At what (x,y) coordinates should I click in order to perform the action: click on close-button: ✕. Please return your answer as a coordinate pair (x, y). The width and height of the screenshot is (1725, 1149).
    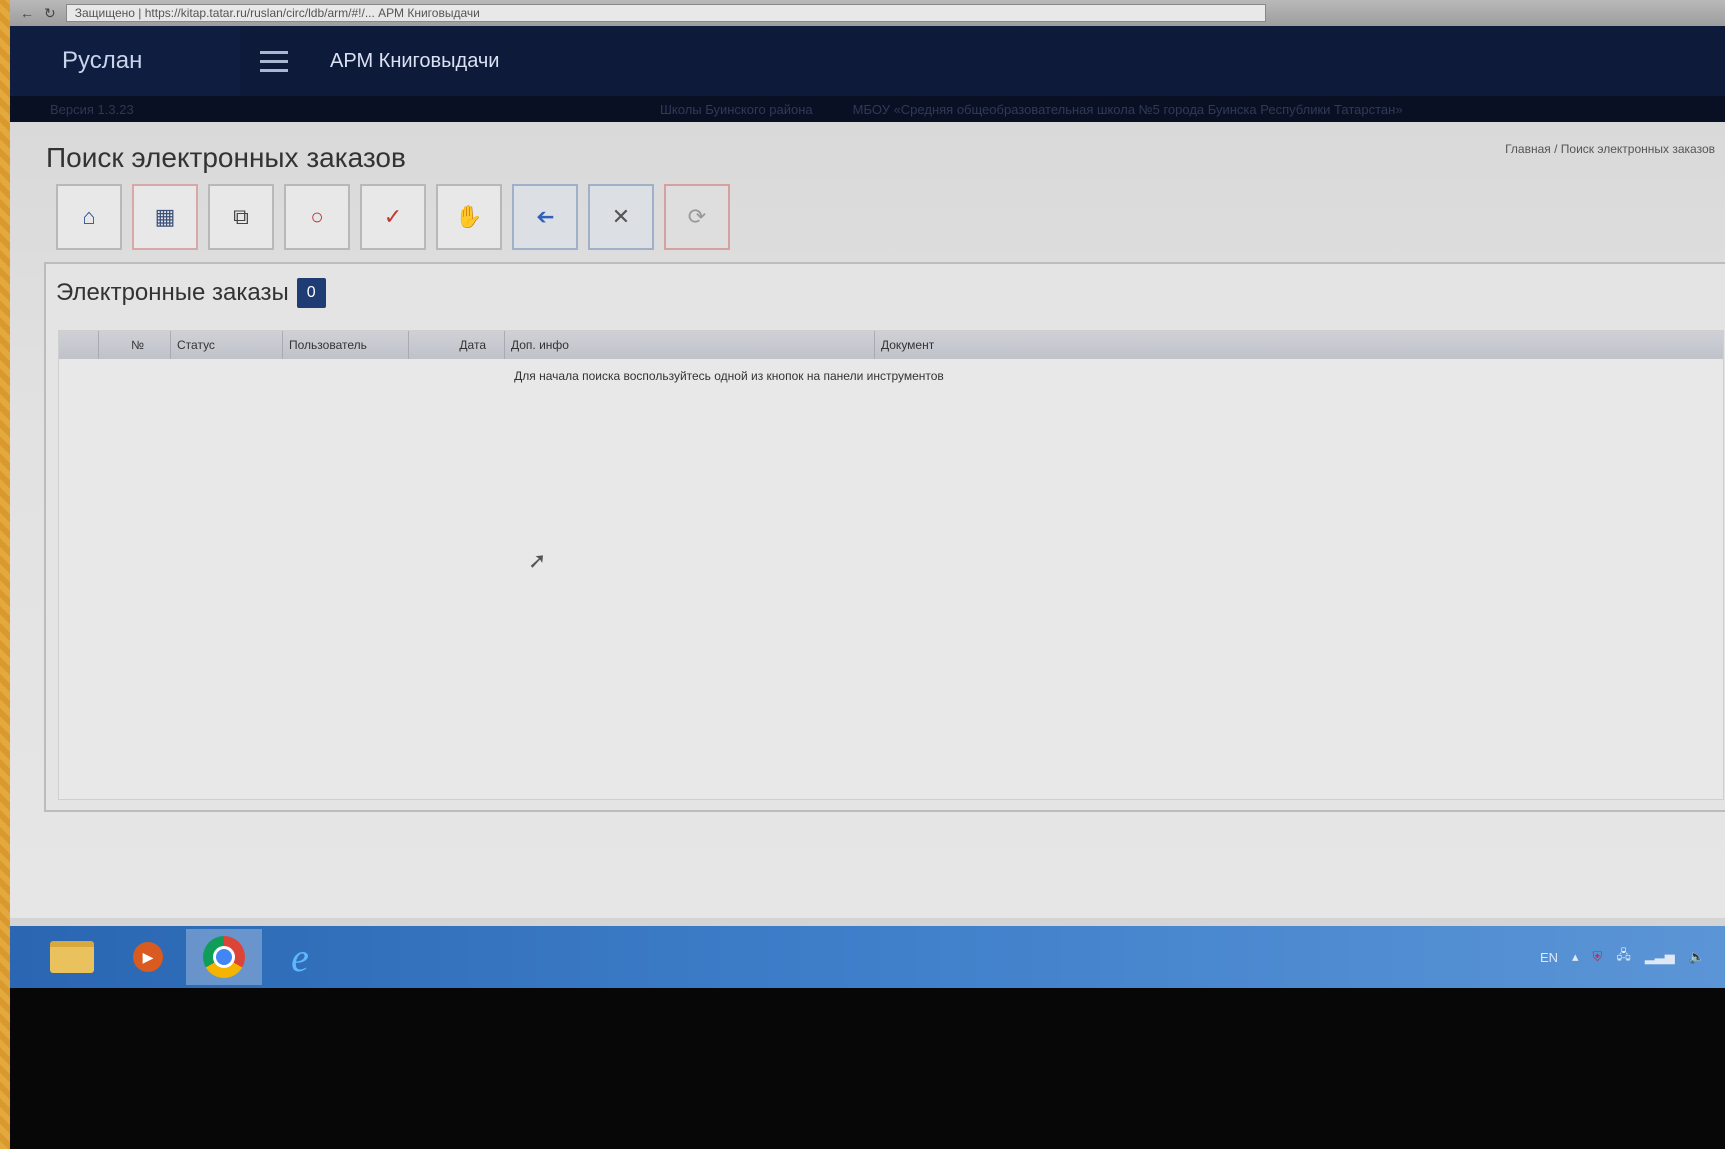
    Looking at the image, I should click on (621, 217).